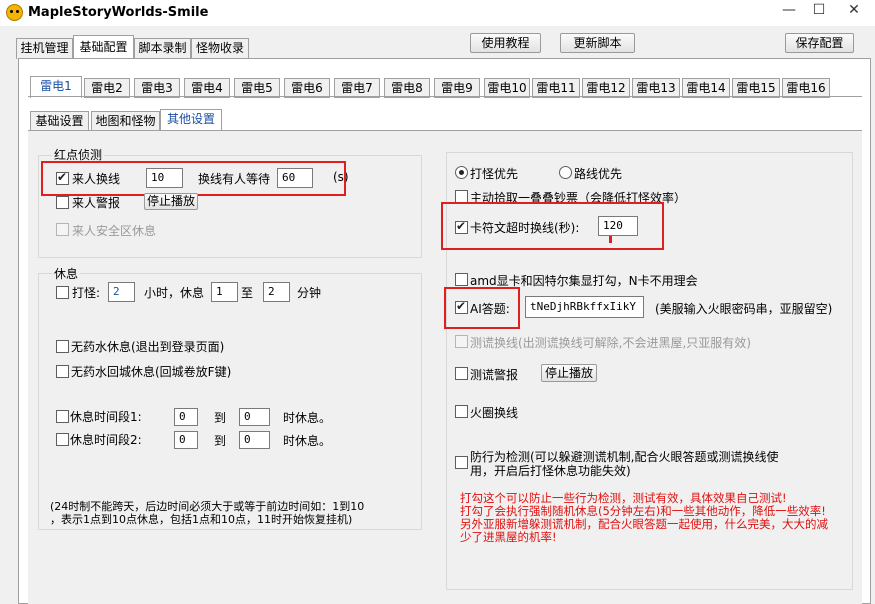  What do you see at coordinates (819, 11) in the screenshot?
I see `maximize-button: ☐` at bounding box center [819, 11].